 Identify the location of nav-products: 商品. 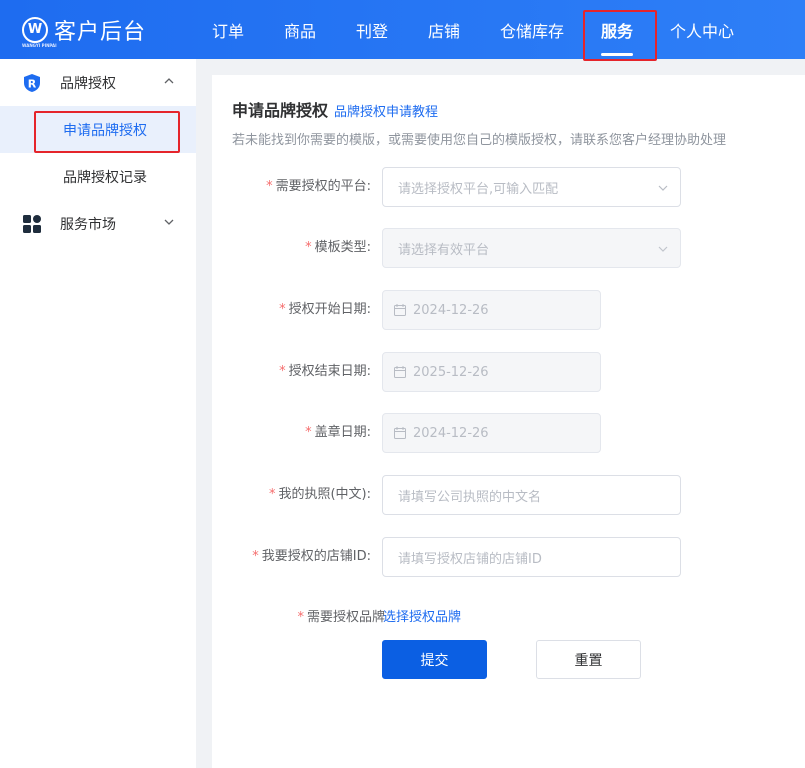
(300, 29).